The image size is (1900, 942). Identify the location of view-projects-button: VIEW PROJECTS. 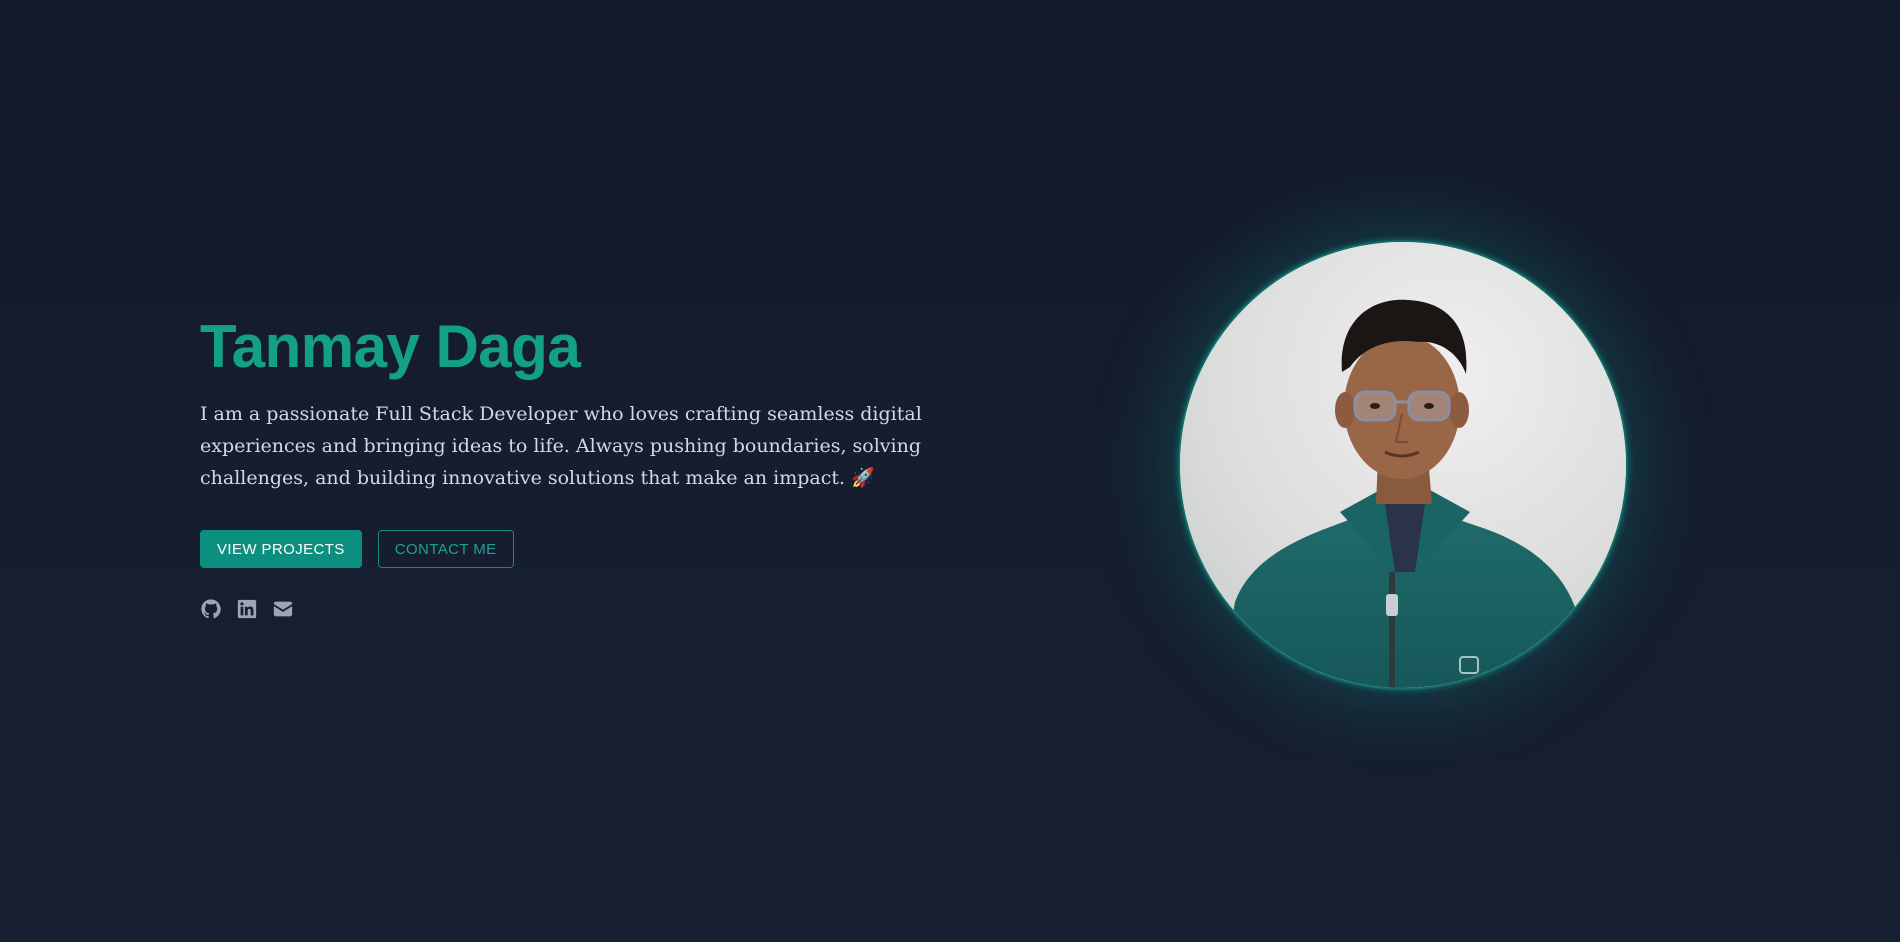
(281, 549).